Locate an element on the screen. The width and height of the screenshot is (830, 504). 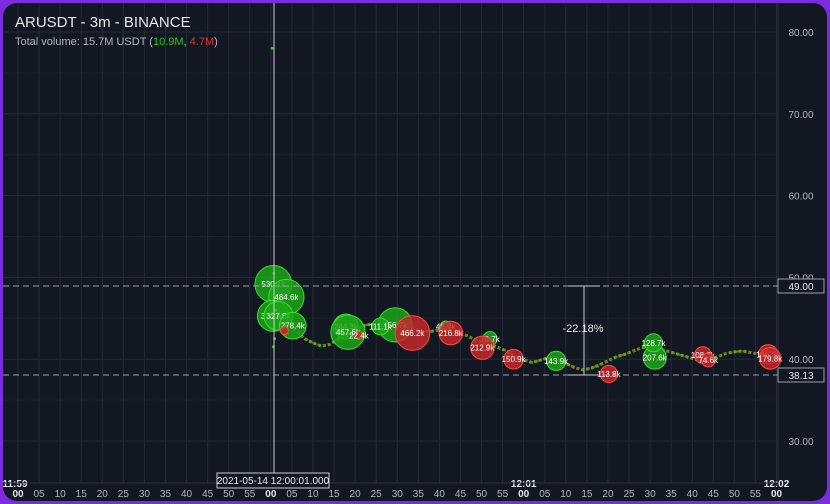
trade-label: 466.2k is located at coordinates (412, 333).